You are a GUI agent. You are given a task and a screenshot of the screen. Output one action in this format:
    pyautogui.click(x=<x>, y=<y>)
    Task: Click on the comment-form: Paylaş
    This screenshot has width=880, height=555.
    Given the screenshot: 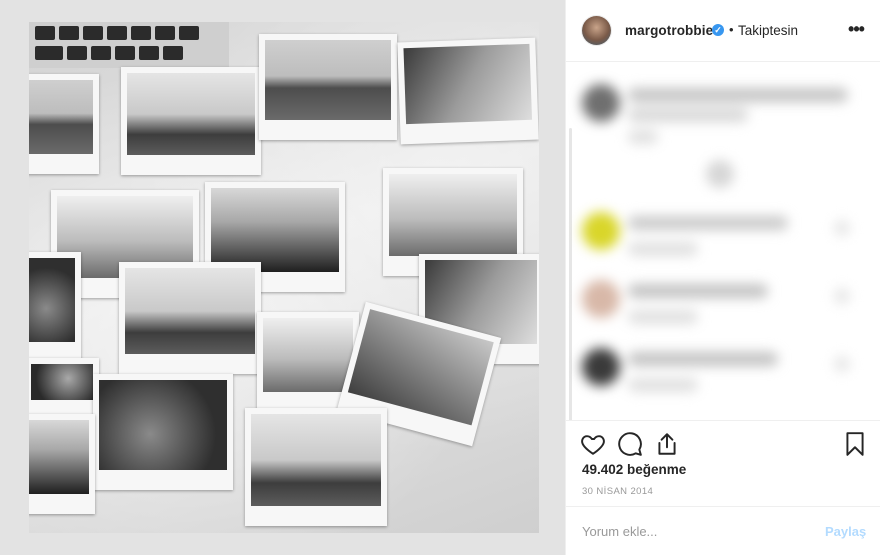 What is the action you would take?
    pyautogui.click(x=723, y=530)
    